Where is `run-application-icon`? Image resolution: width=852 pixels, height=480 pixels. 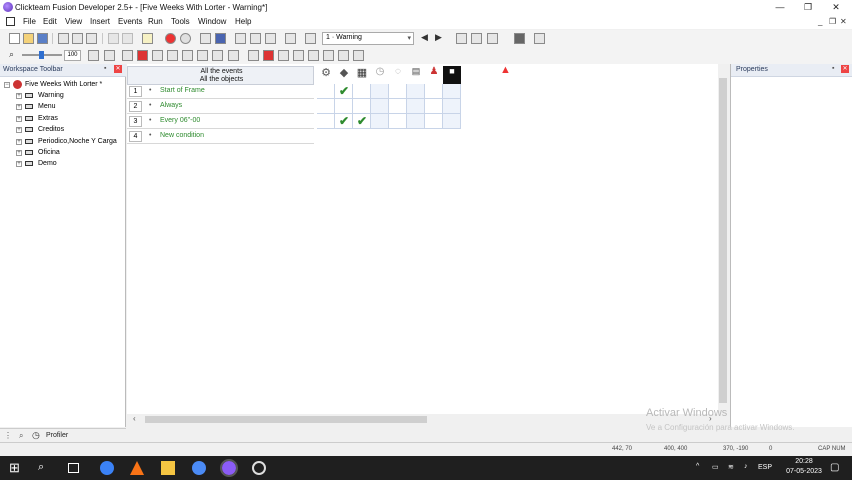
run-application-icon is located at coordinates (170, 38).